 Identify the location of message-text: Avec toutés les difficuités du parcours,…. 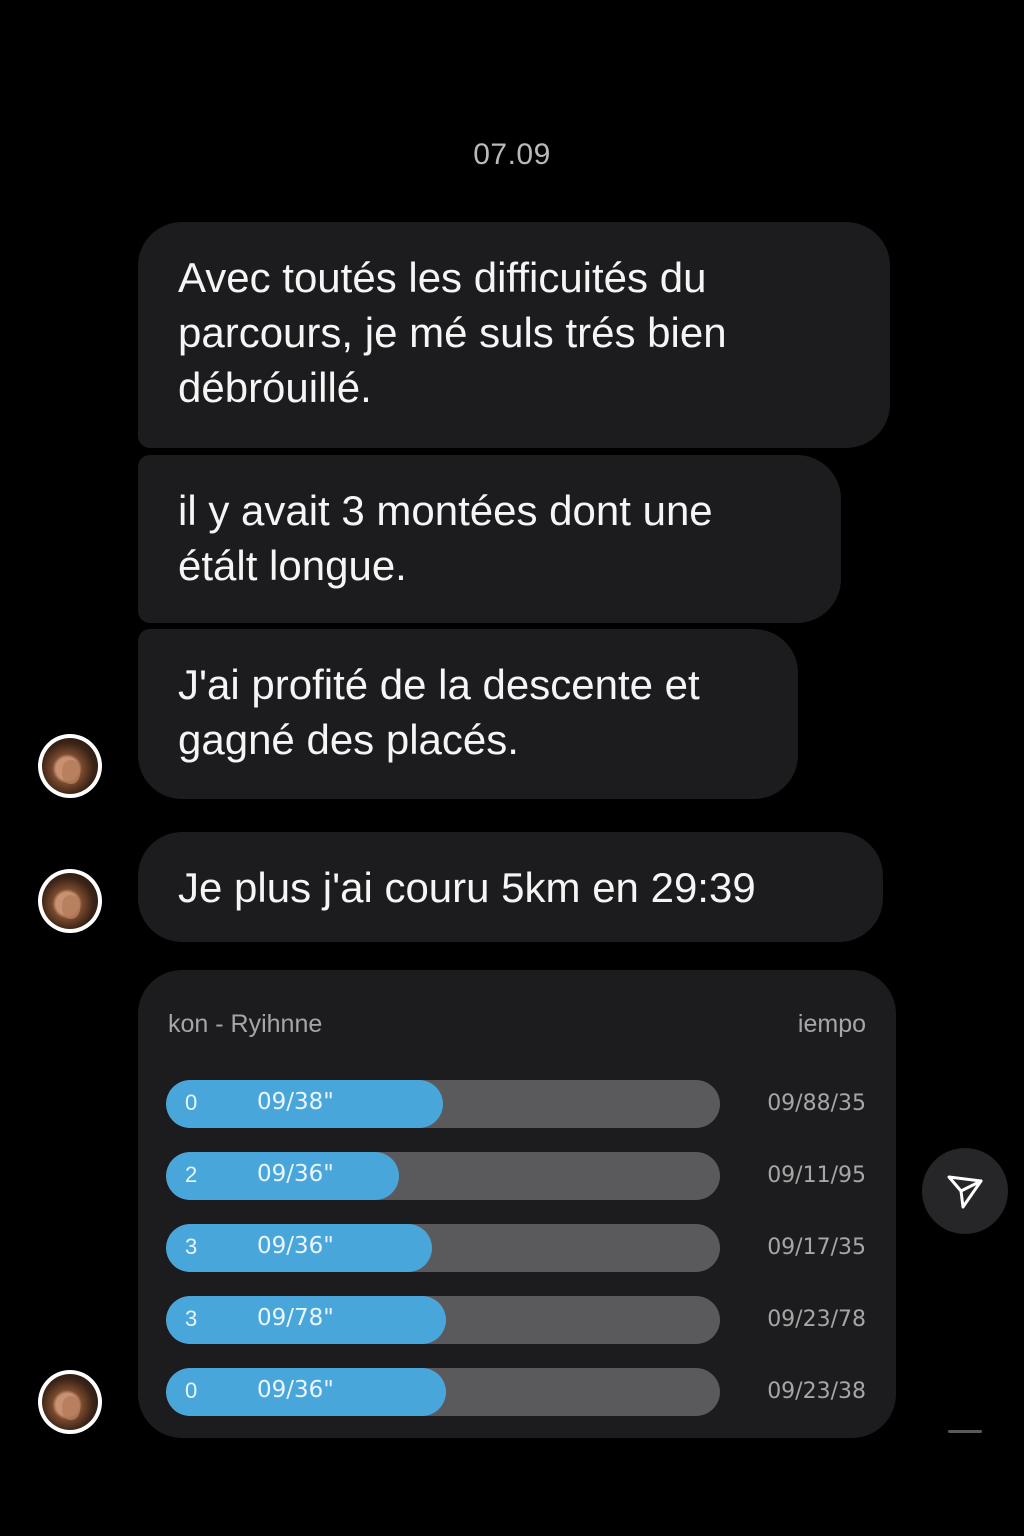
(452, 332).